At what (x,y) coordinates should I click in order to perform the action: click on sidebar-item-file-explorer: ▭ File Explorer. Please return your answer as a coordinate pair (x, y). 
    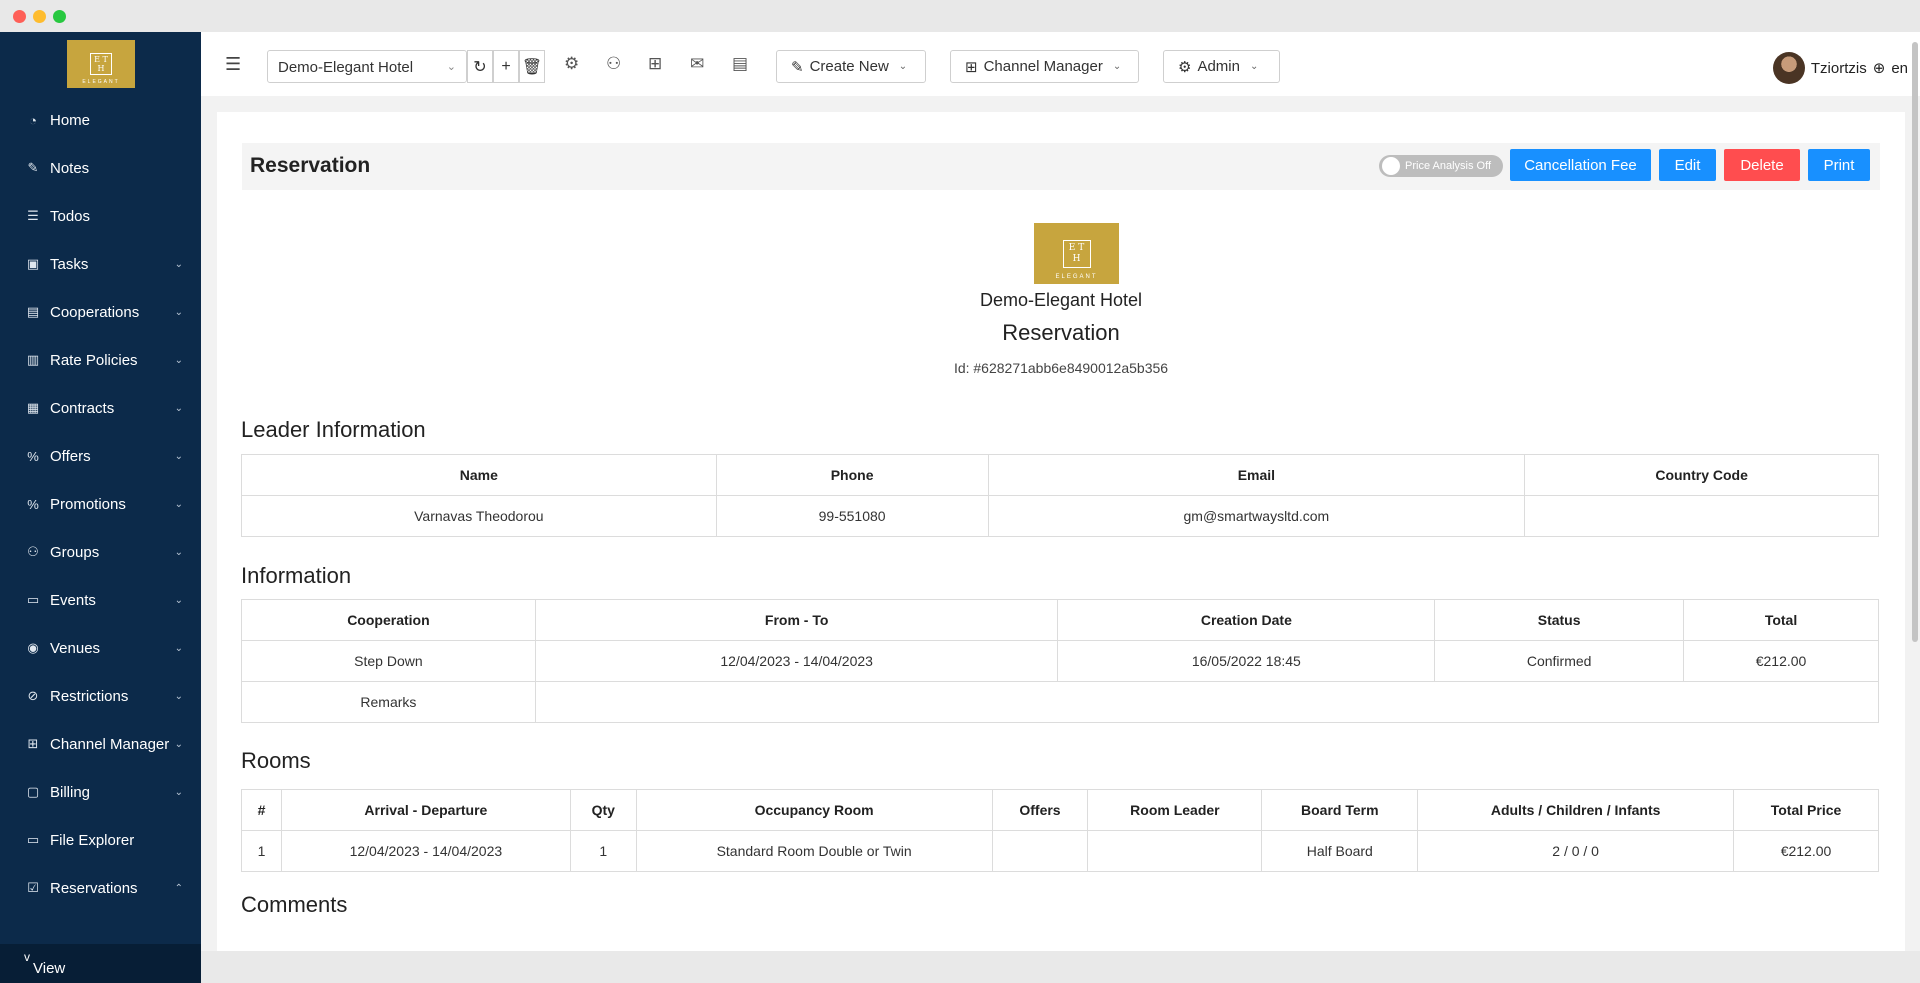
    Looking at the image, I should click on (100, 840).